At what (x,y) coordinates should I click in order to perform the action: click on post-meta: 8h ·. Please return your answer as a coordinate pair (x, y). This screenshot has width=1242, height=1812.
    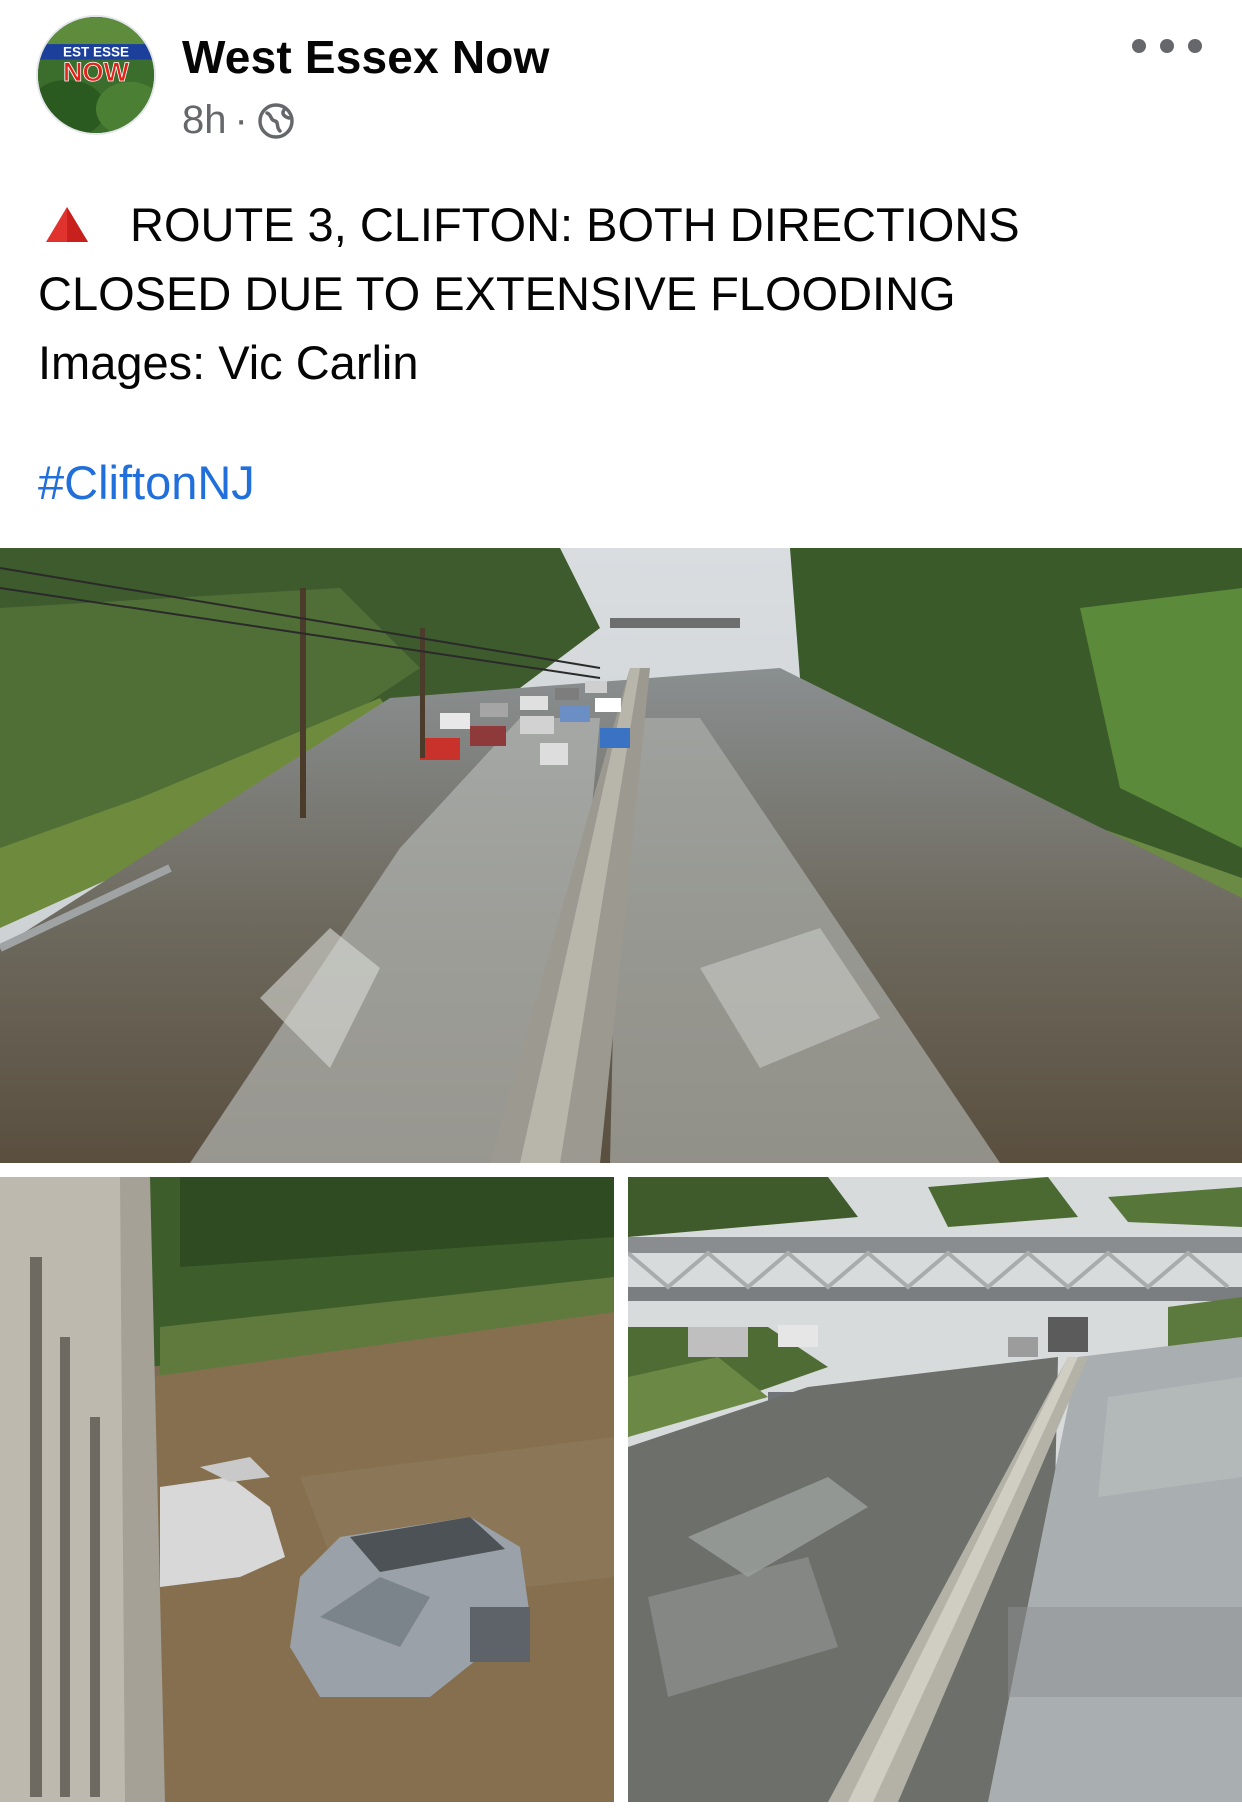
    Looking at the image, I should click on (239, 120).